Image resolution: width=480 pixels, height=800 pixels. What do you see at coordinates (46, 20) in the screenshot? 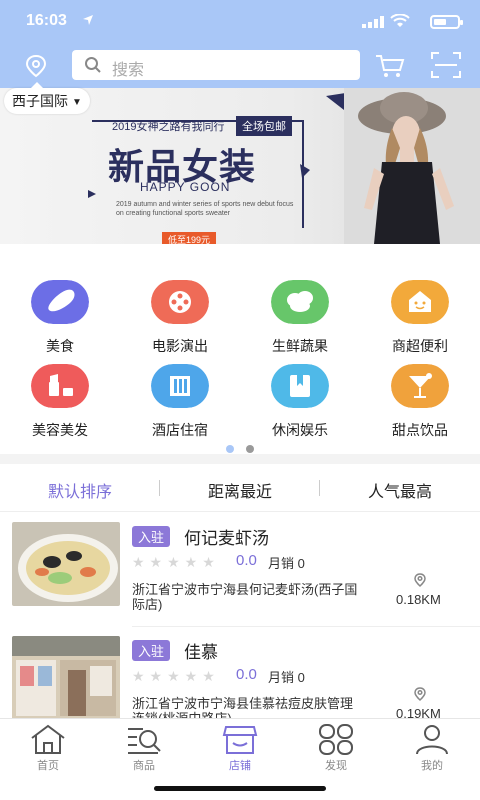
I see `status-time: 16:03` at bounding box center [46, 20].